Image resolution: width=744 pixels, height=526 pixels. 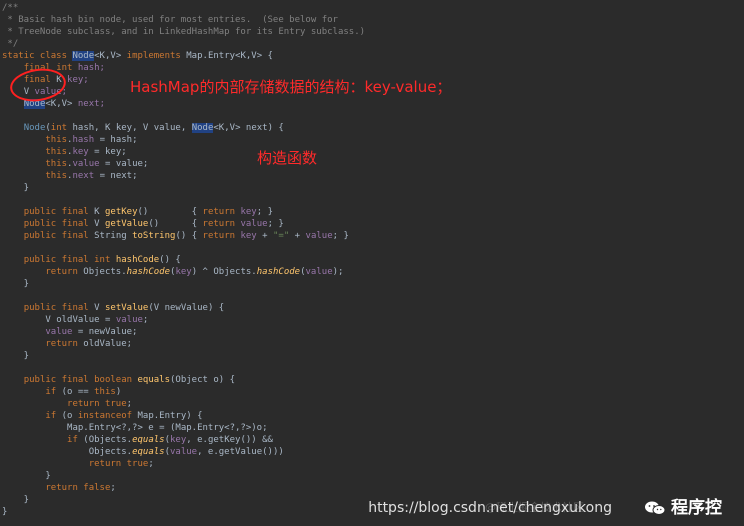 What do you see at coordinates (186, 308) in the screenshot?
I see `code-token: (V newValue) {` at bounding box center [186, 308].